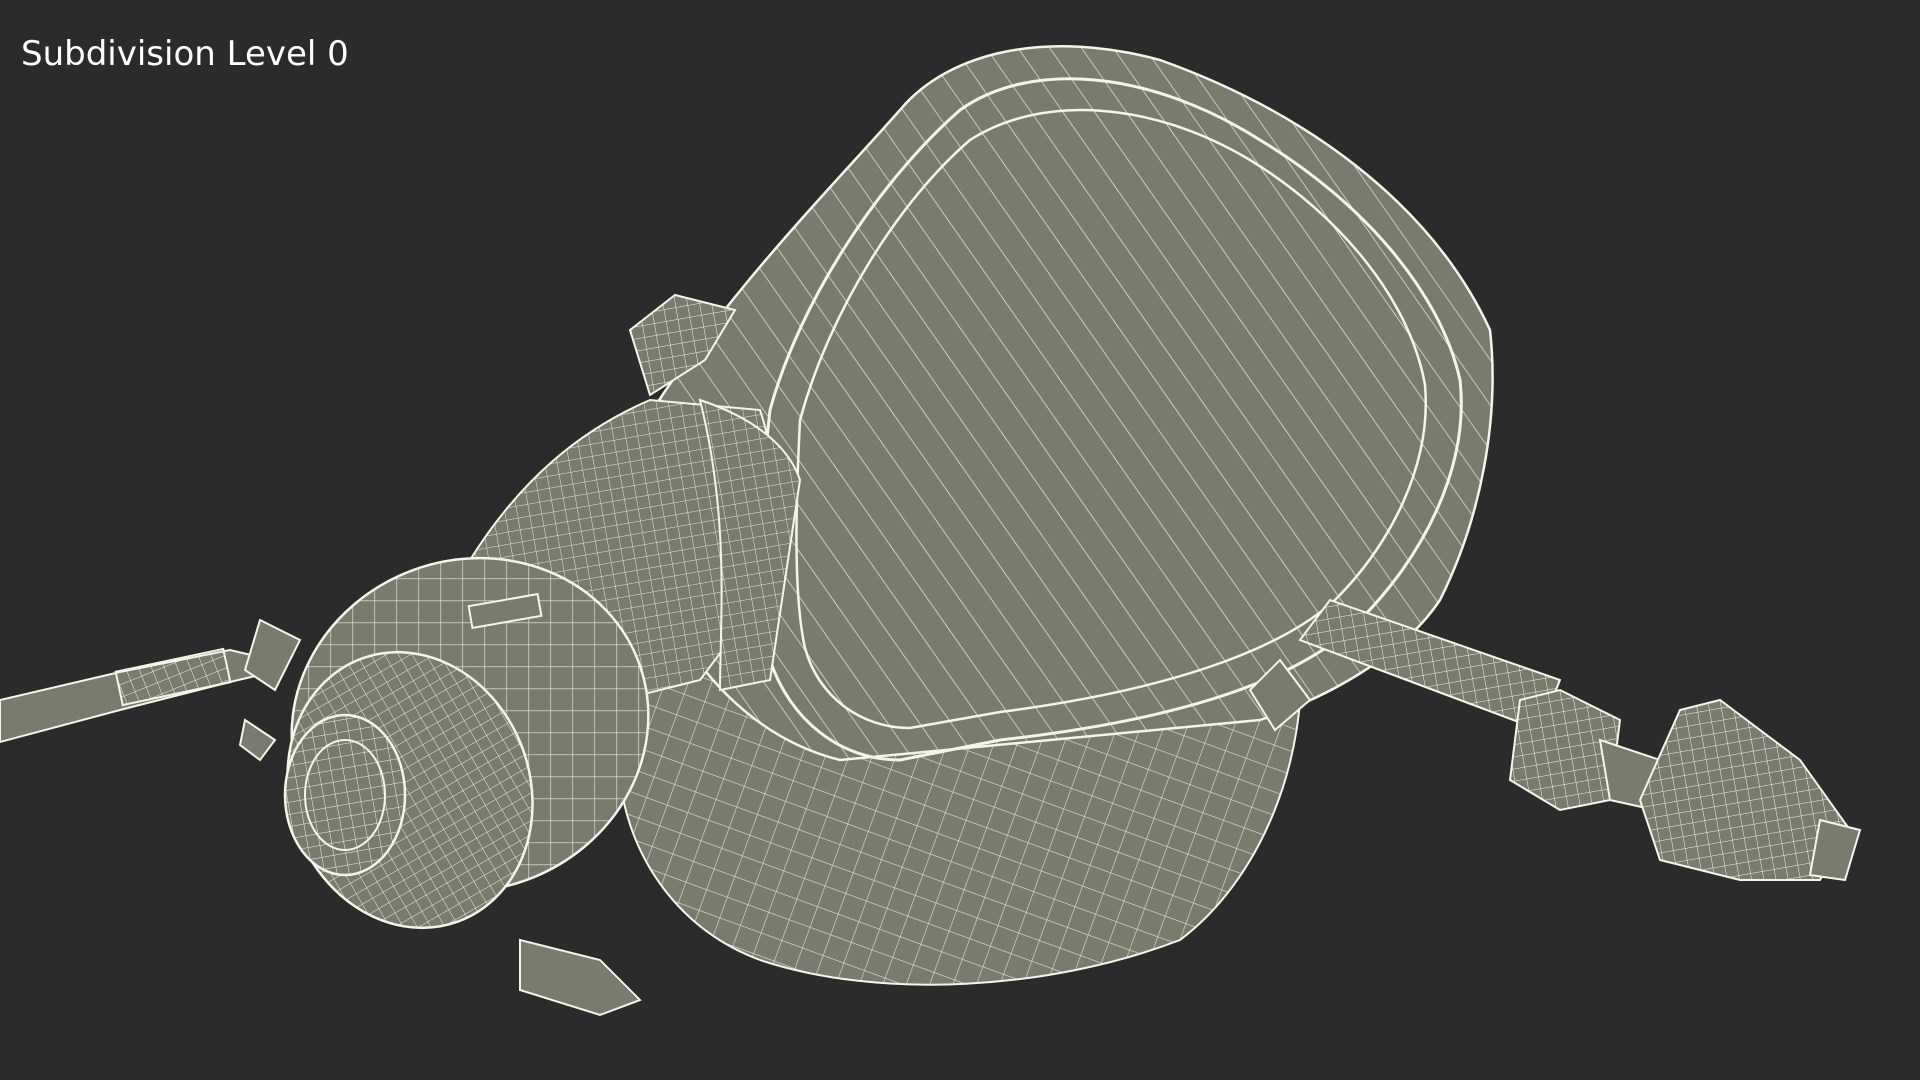  Describe the element at coordinates (185, 54) in the screenshot. I see `subdivision-level-label: Subdivision Level 0` at that location.